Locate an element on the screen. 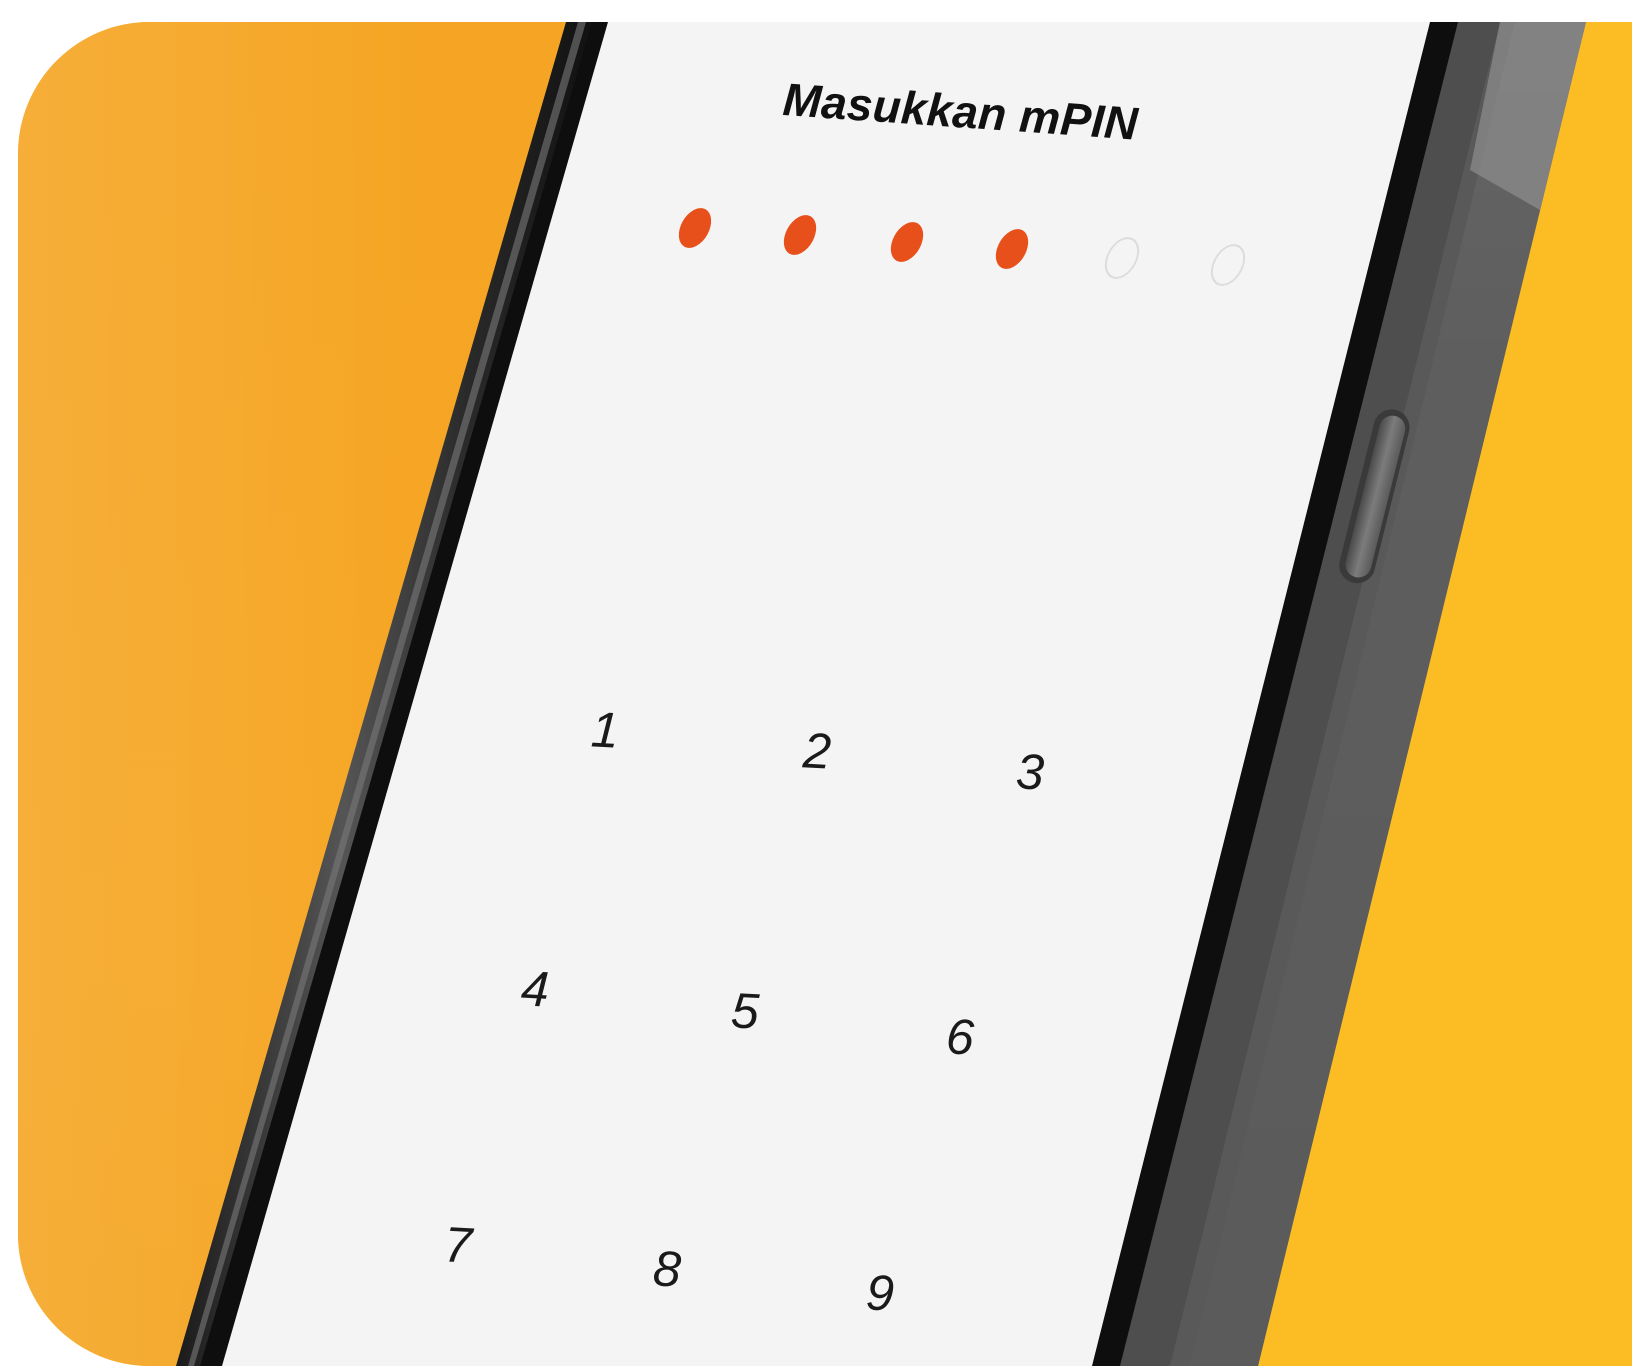  keypad-key-4: 4 is located at coordinates (535, 989).